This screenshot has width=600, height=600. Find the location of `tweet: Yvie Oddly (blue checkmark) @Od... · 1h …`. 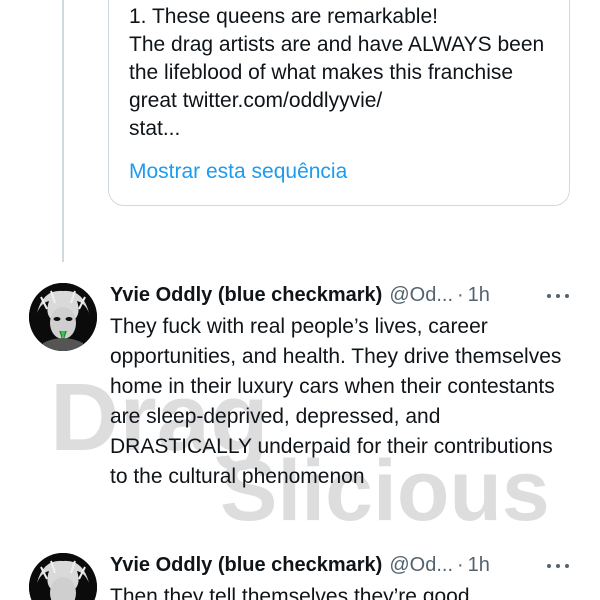

tweet: Yvie Oddly (blue checkmark) @Od... · 1h … is located at coordinates (300, 575).